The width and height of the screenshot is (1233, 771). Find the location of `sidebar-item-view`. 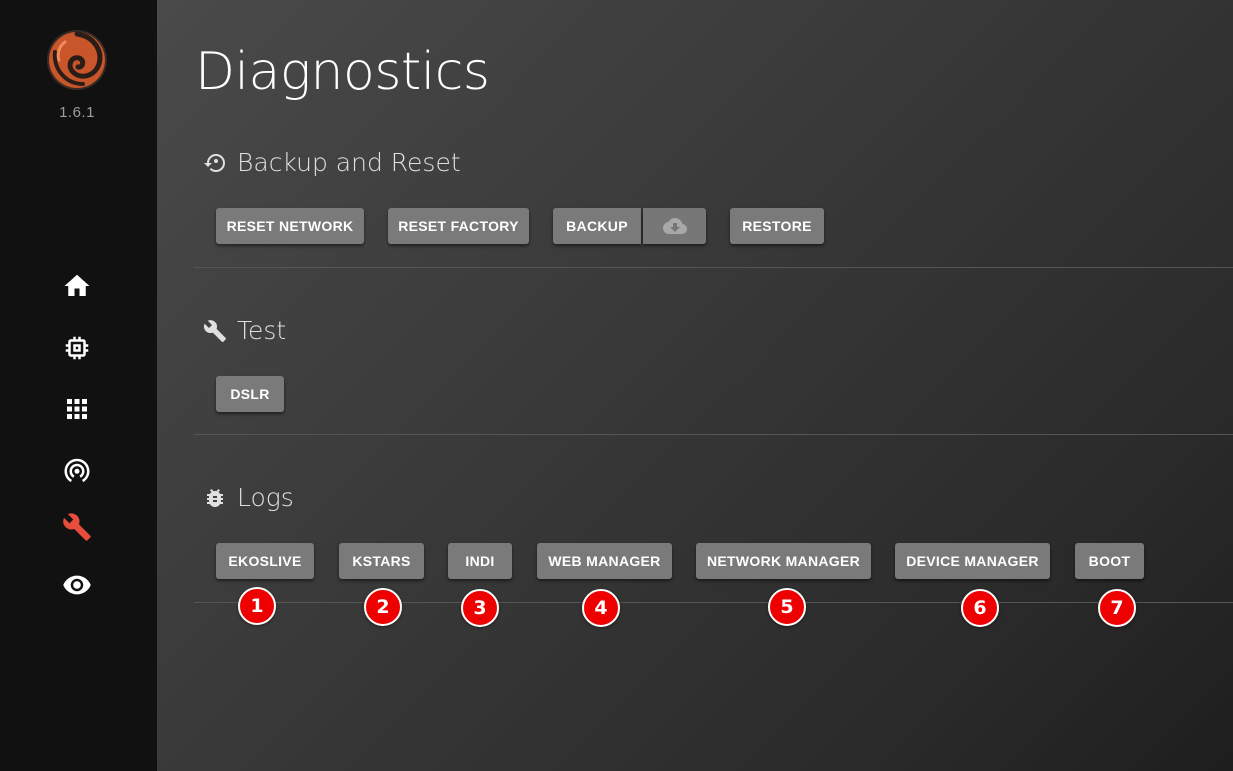

sidebar-item-view is located at coordinates (77, 585).